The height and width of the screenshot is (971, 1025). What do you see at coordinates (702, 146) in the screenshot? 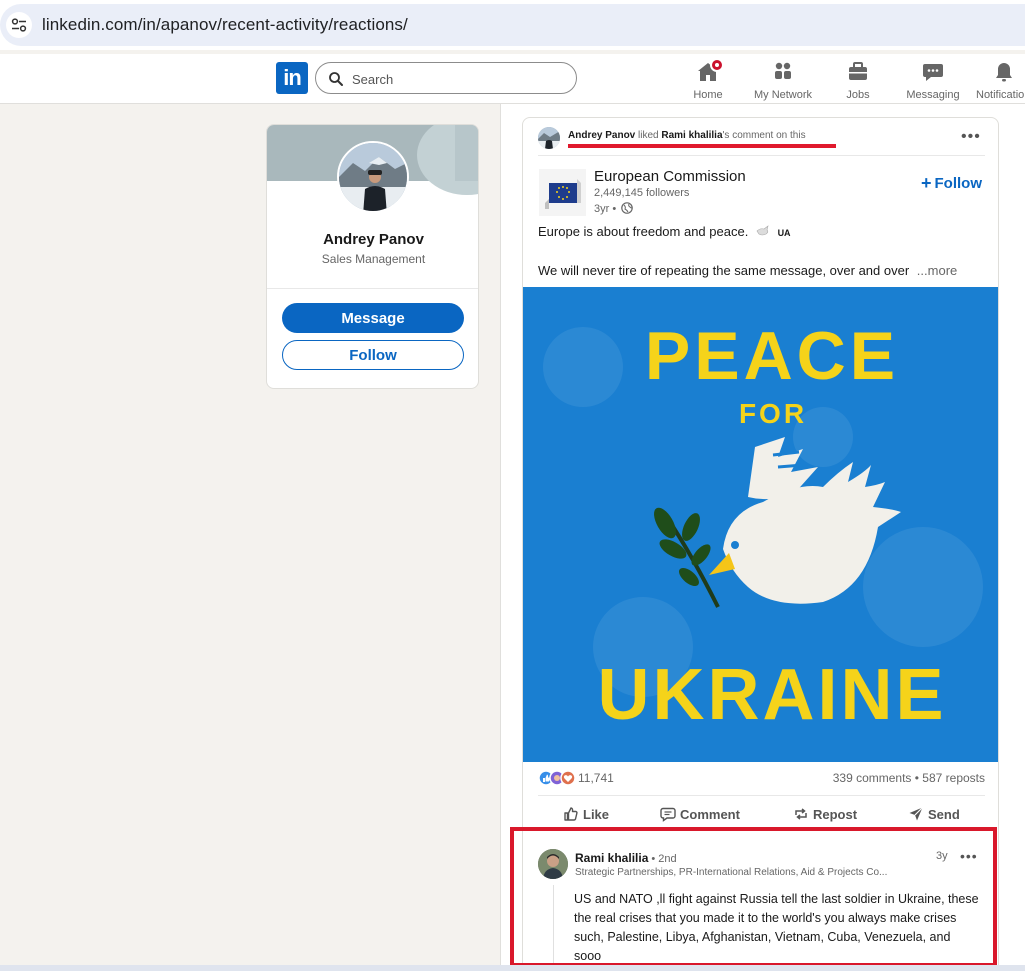
I see `red-underline-annotation` at bounding box center [702, 146].